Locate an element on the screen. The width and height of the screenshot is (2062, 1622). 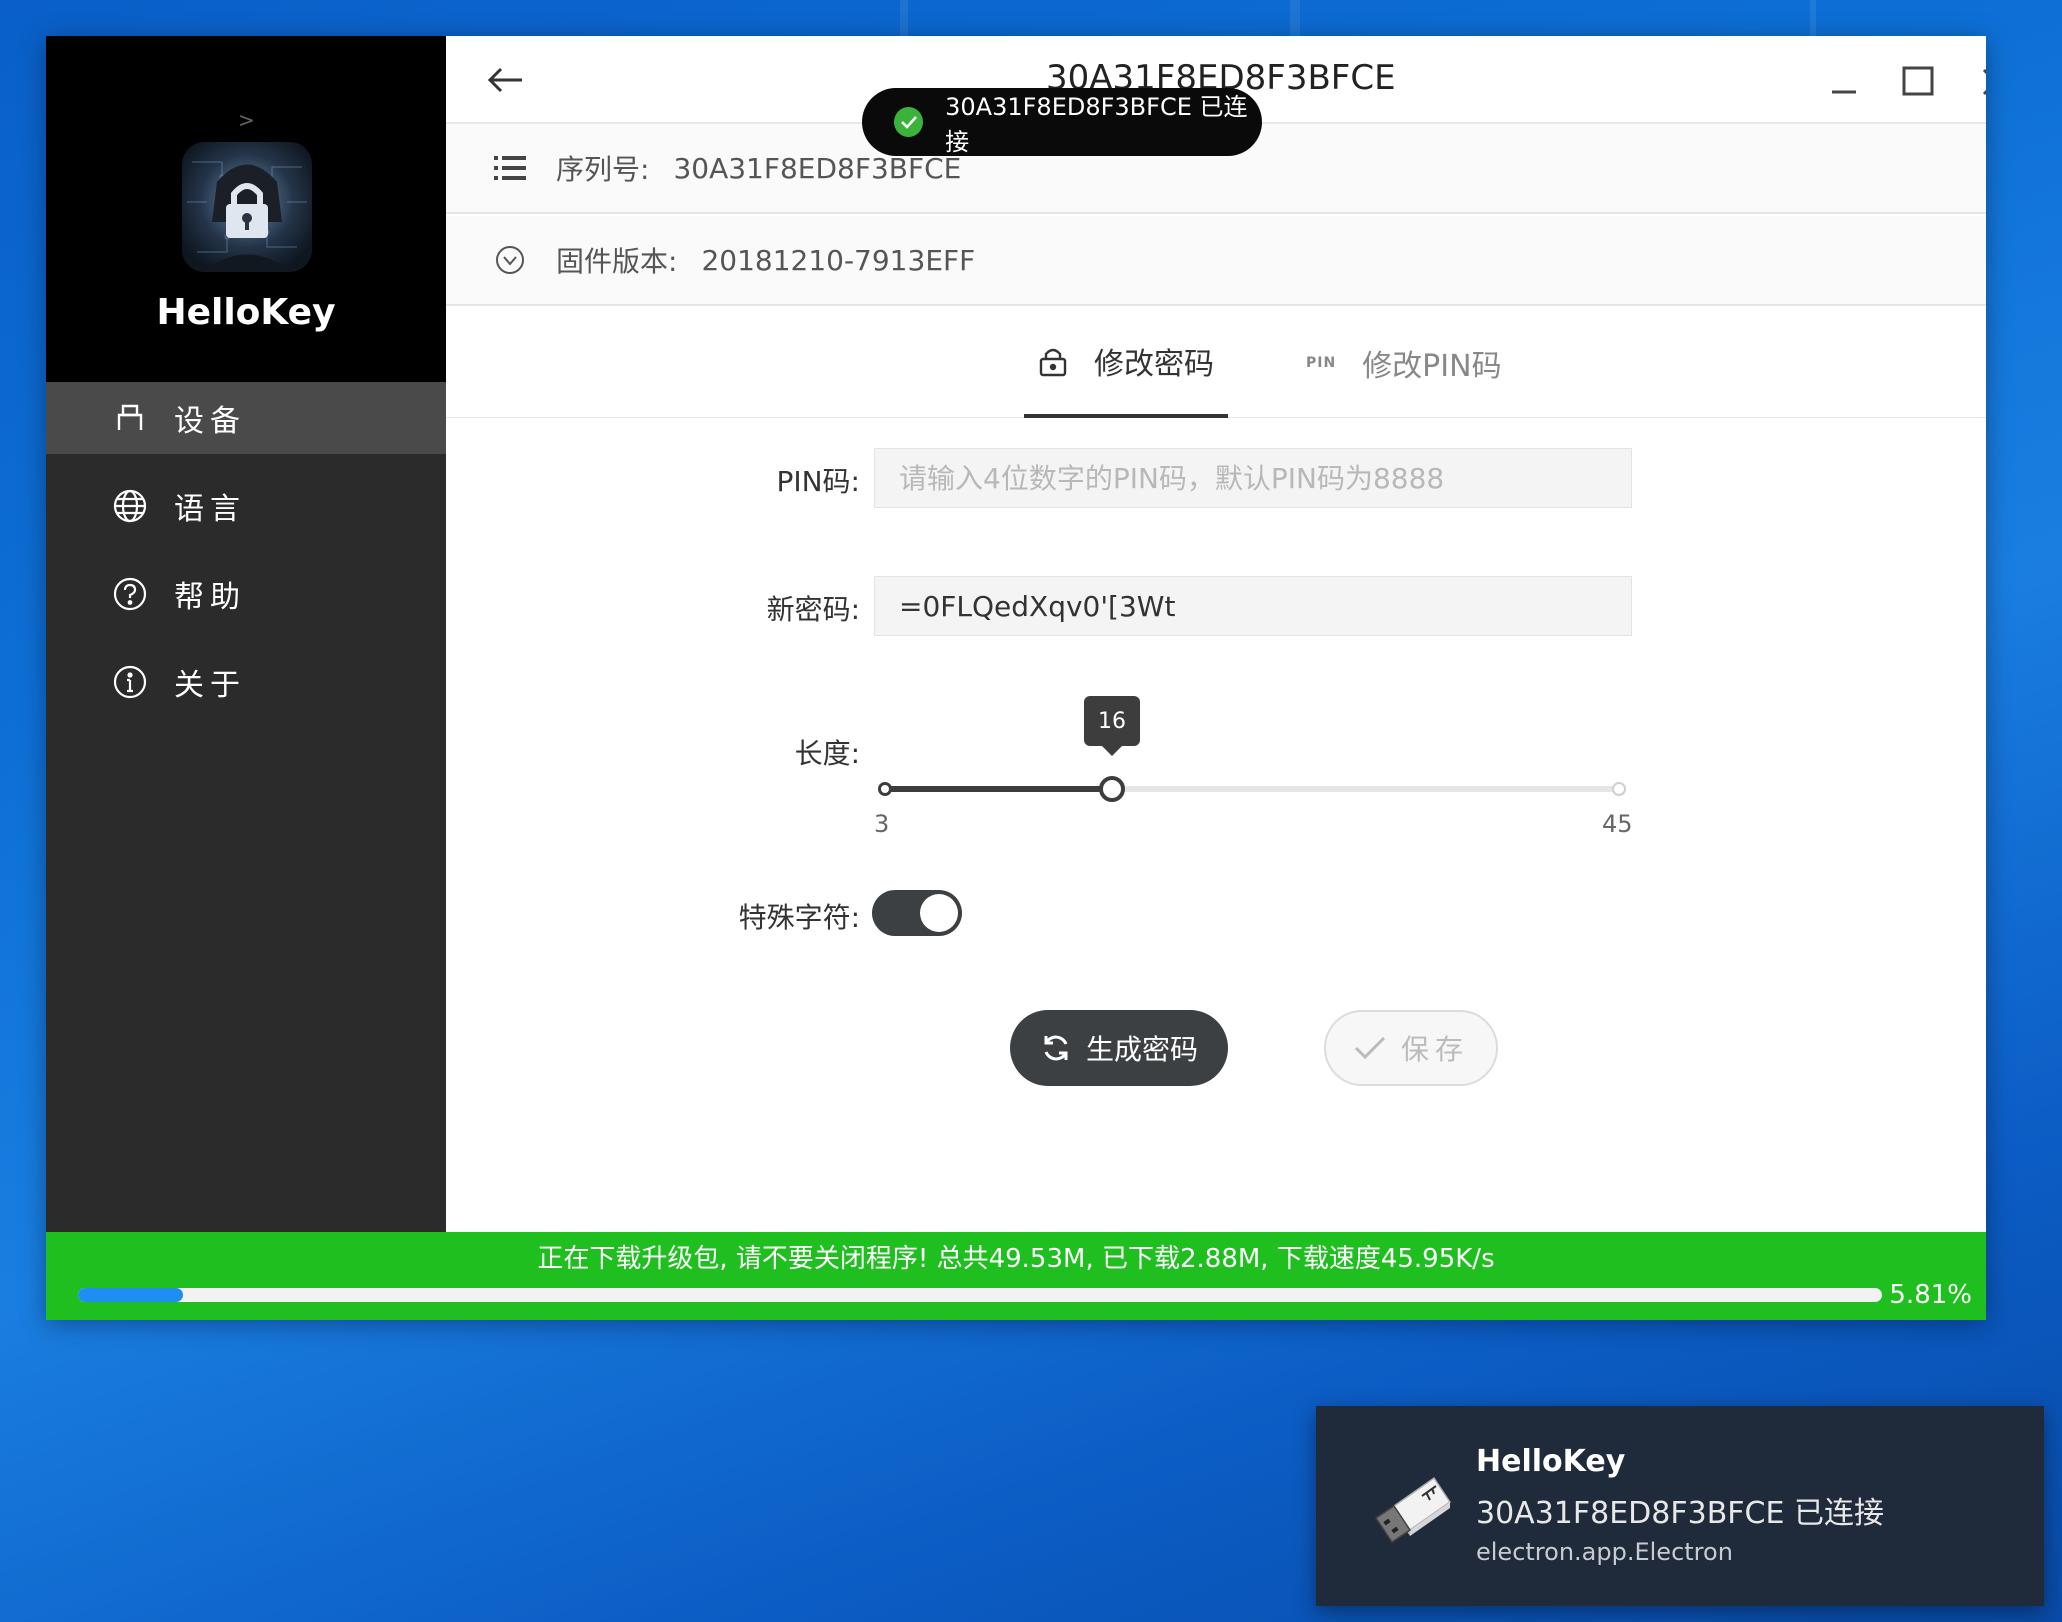
maximize-icon is located at coordinates (1918, 81).